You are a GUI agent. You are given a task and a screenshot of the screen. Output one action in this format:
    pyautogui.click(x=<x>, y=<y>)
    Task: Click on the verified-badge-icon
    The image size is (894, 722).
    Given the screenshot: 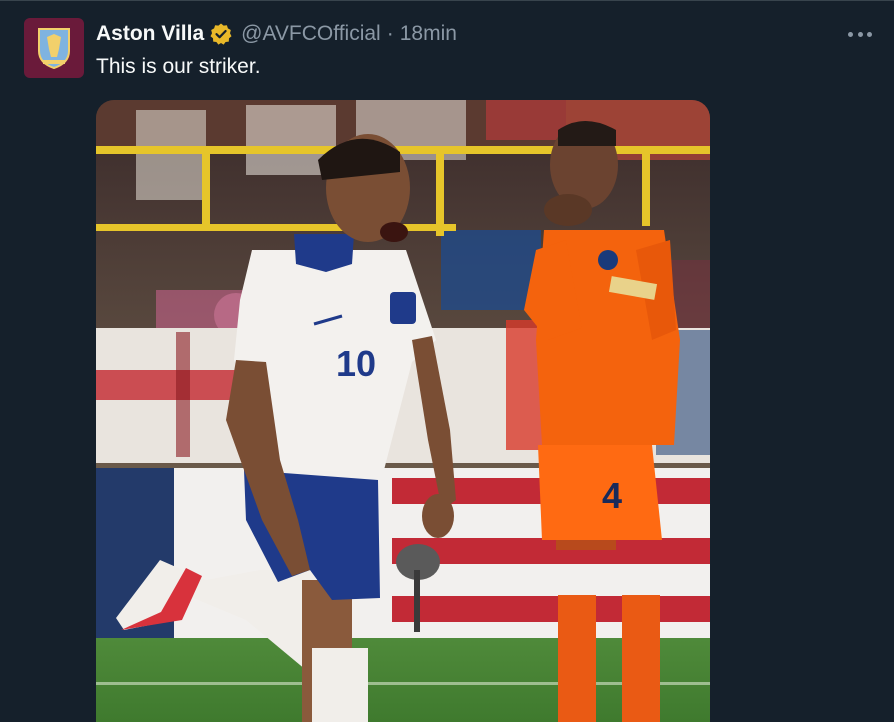 What is the action you would take?
    pyautogui.click(x=221, y=34)
    